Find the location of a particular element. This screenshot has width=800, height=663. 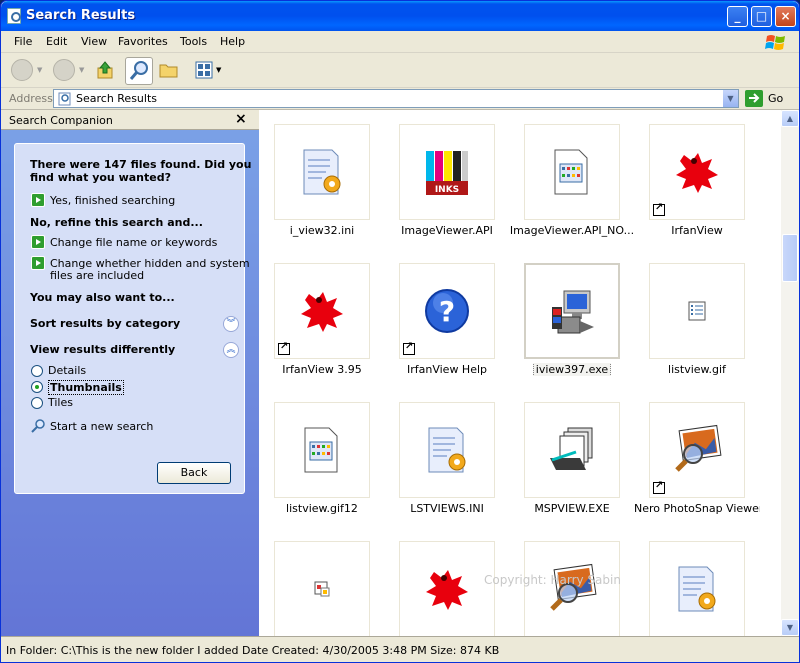

scroll-down-icon: ▼ is located at coordinates (790, 627).